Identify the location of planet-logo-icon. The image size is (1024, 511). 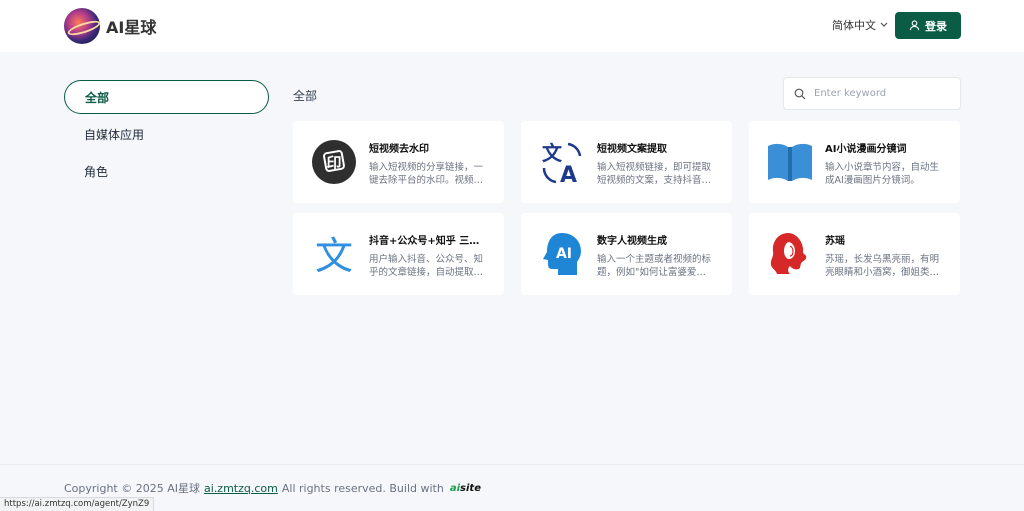
(82, 26).